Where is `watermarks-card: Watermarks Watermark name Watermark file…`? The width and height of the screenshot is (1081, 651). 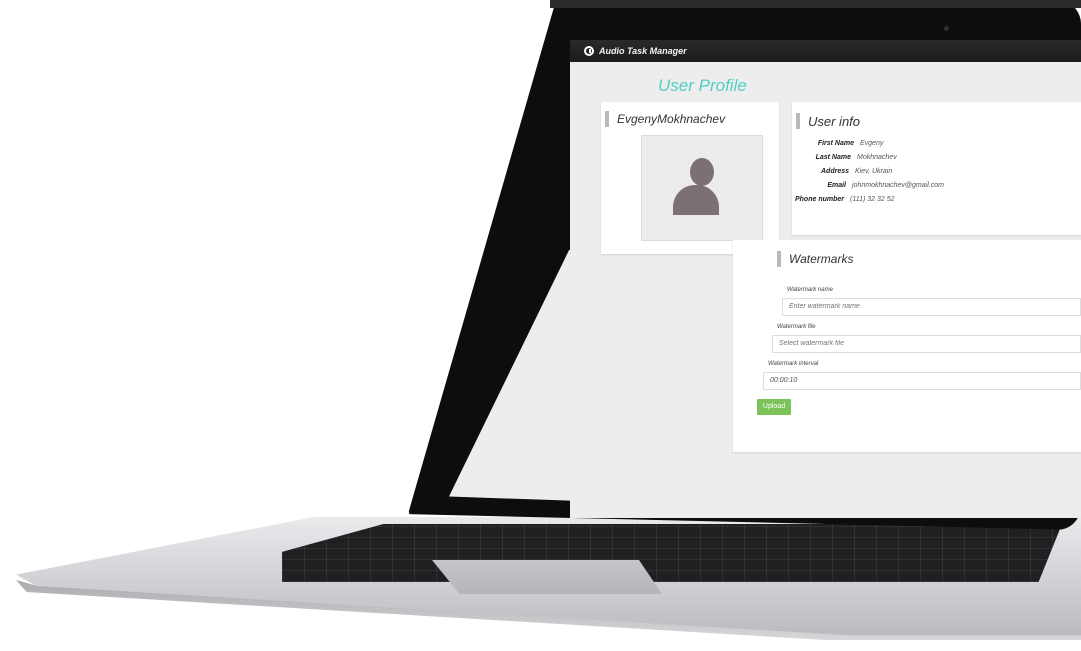
watermarks-card: Watermarks Watermark name Watermark file… is located at coordinates (907, 346).